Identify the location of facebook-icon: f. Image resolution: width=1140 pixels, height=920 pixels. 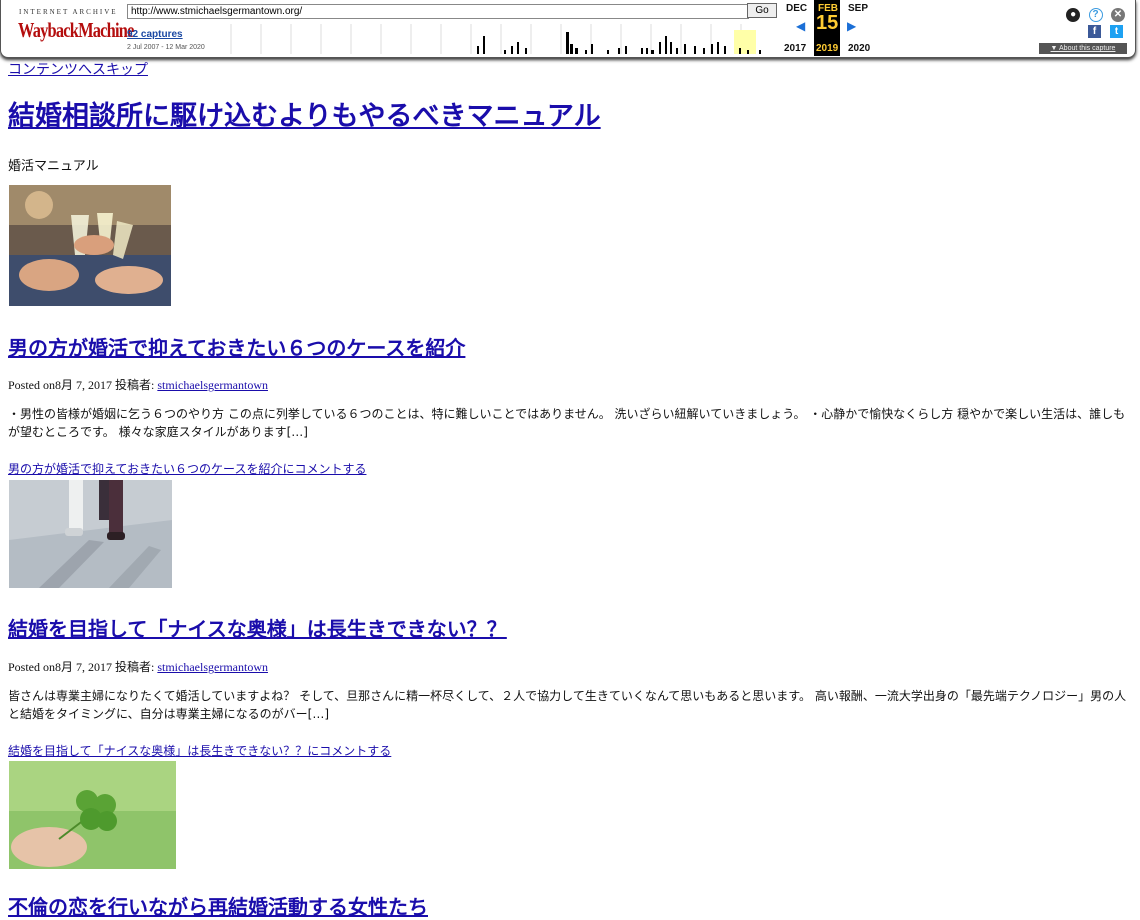
(1094, 31).